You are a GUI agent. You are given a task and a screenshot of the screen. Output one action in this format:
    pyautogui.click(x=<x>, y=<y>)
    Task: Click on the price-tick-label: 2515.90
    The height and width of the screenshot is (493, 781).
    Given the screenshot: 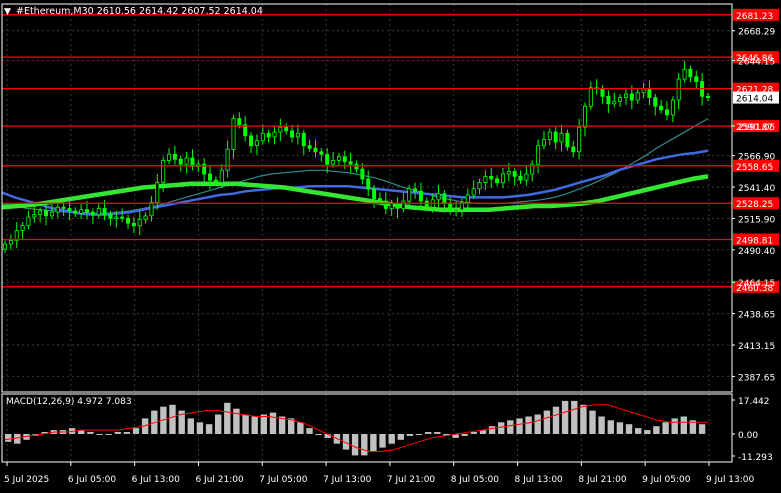 What is the action you would take?
    pyautogui.click(x=756, y=220)
    